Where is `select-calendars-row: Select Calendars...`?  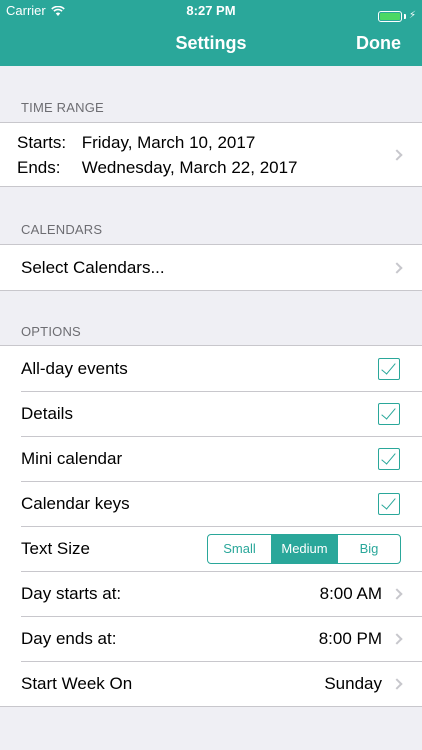 select-calendars-row: Select Calendars... is located at coordinates (211, 267).